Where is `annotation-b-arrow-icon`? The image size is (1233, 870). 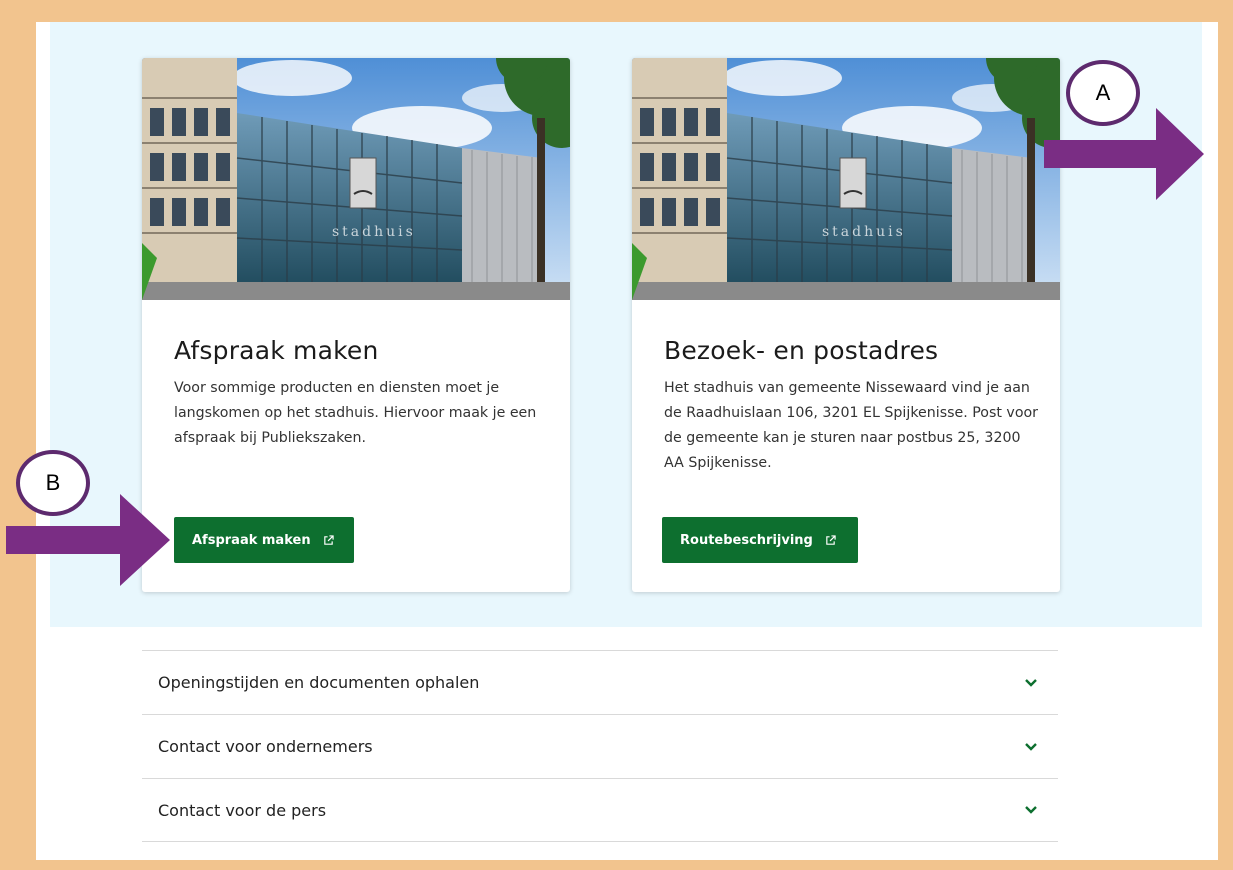 annotation-b-arrow-icon is located at coordinates (88, 540).